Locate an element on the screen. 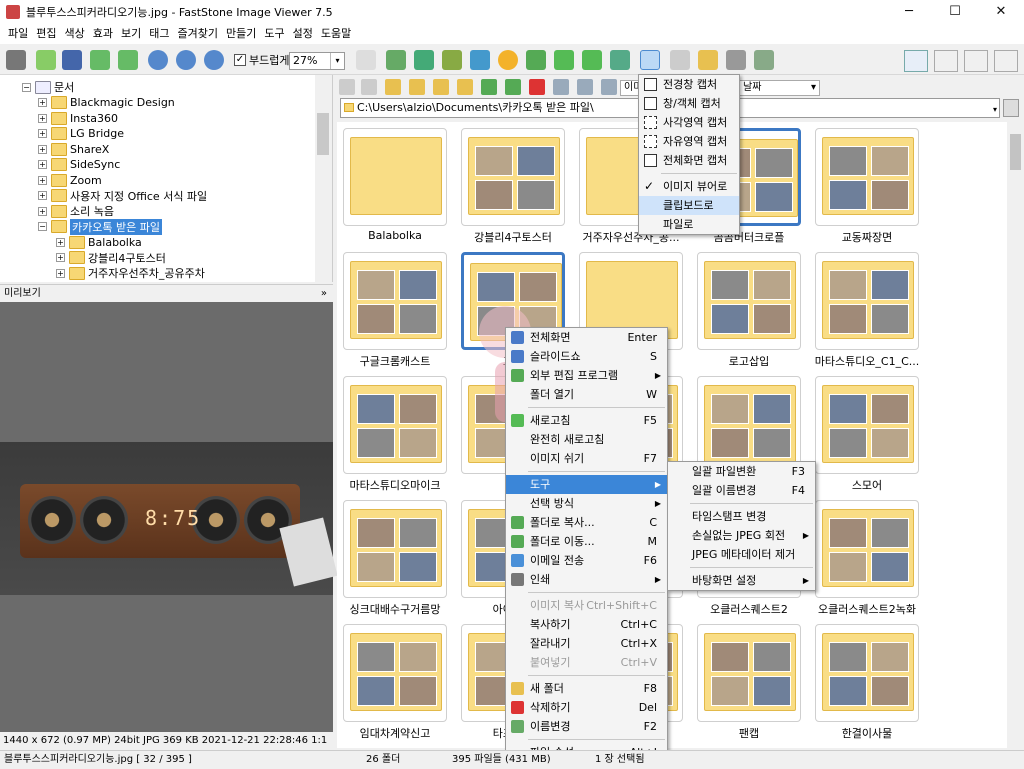 The image size is (1024, 769). zoom-out-icon is located at coordinates (186, 60).